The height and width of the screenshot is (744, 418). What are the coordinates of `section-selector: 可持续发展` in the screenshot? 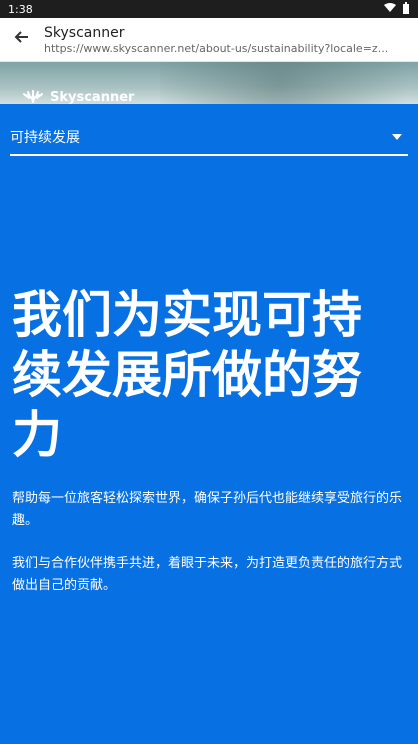 It's located at (209, 138).